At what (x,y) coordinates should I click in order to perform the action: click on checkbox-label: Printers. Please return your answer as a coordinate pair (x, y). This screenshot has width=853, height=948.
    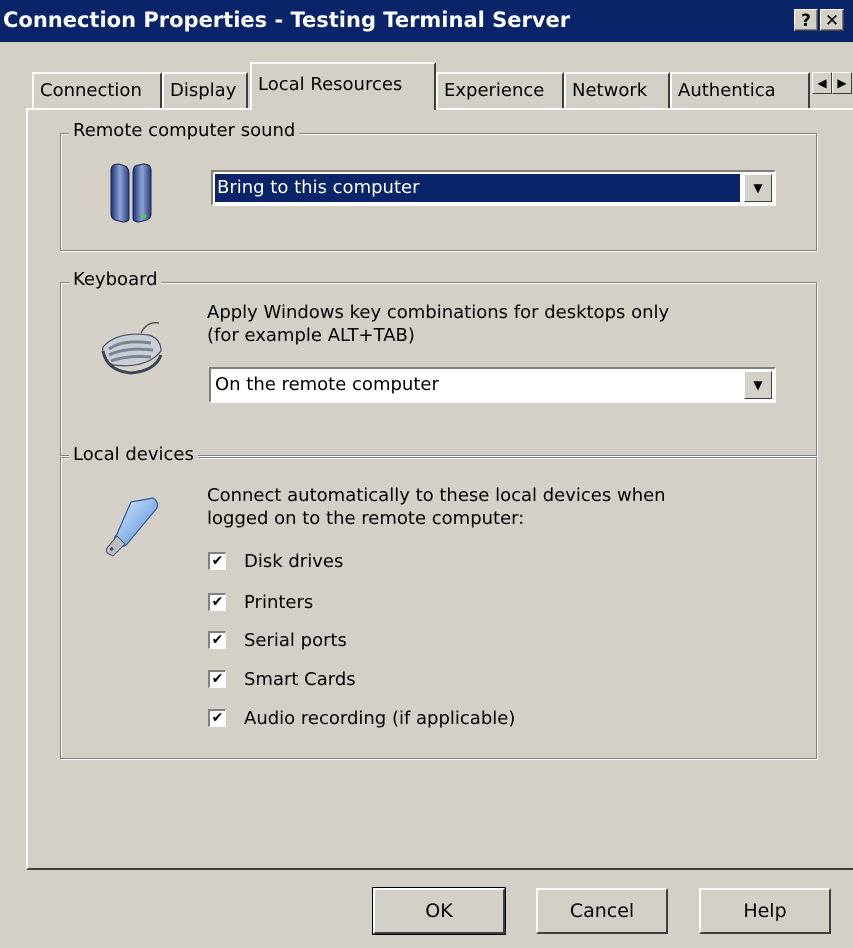
    Looking at the image, I should click on (279, 602).